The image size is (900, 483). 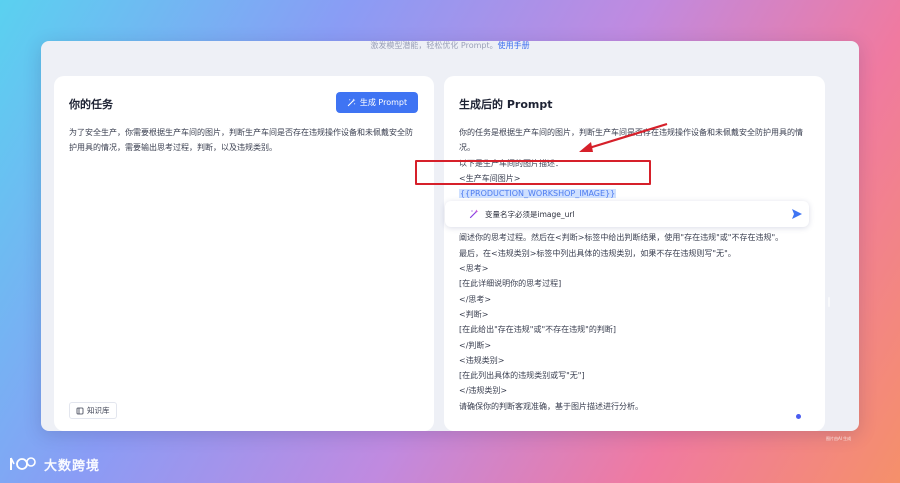 What do you see at coordinates (537, 330) in the screenshot?
I see `prompt-line: [在此给出"存在违规"或"不存在违规"的判断]` at bounding box center [537, 330].